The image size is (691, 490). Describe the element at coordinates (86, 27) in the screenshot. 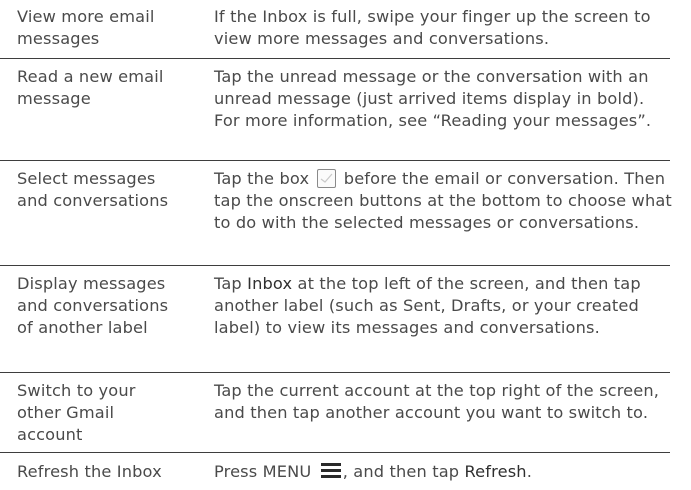

I see `action-cell: View more email messages` at that location.